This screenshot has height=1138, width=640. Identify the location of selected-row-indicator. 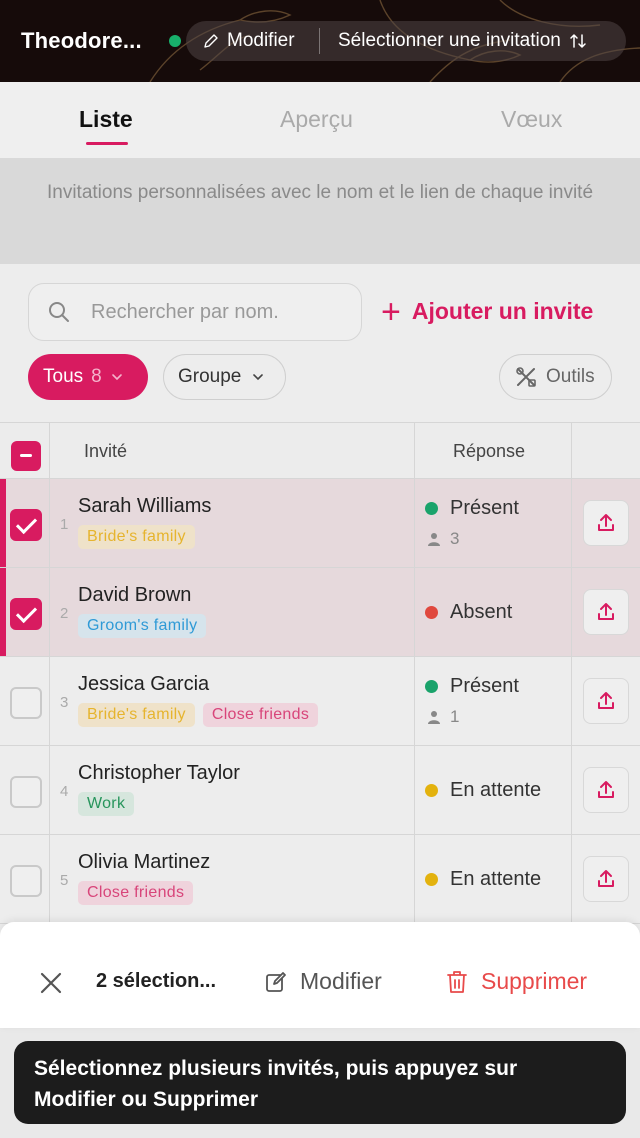
(3, 612).